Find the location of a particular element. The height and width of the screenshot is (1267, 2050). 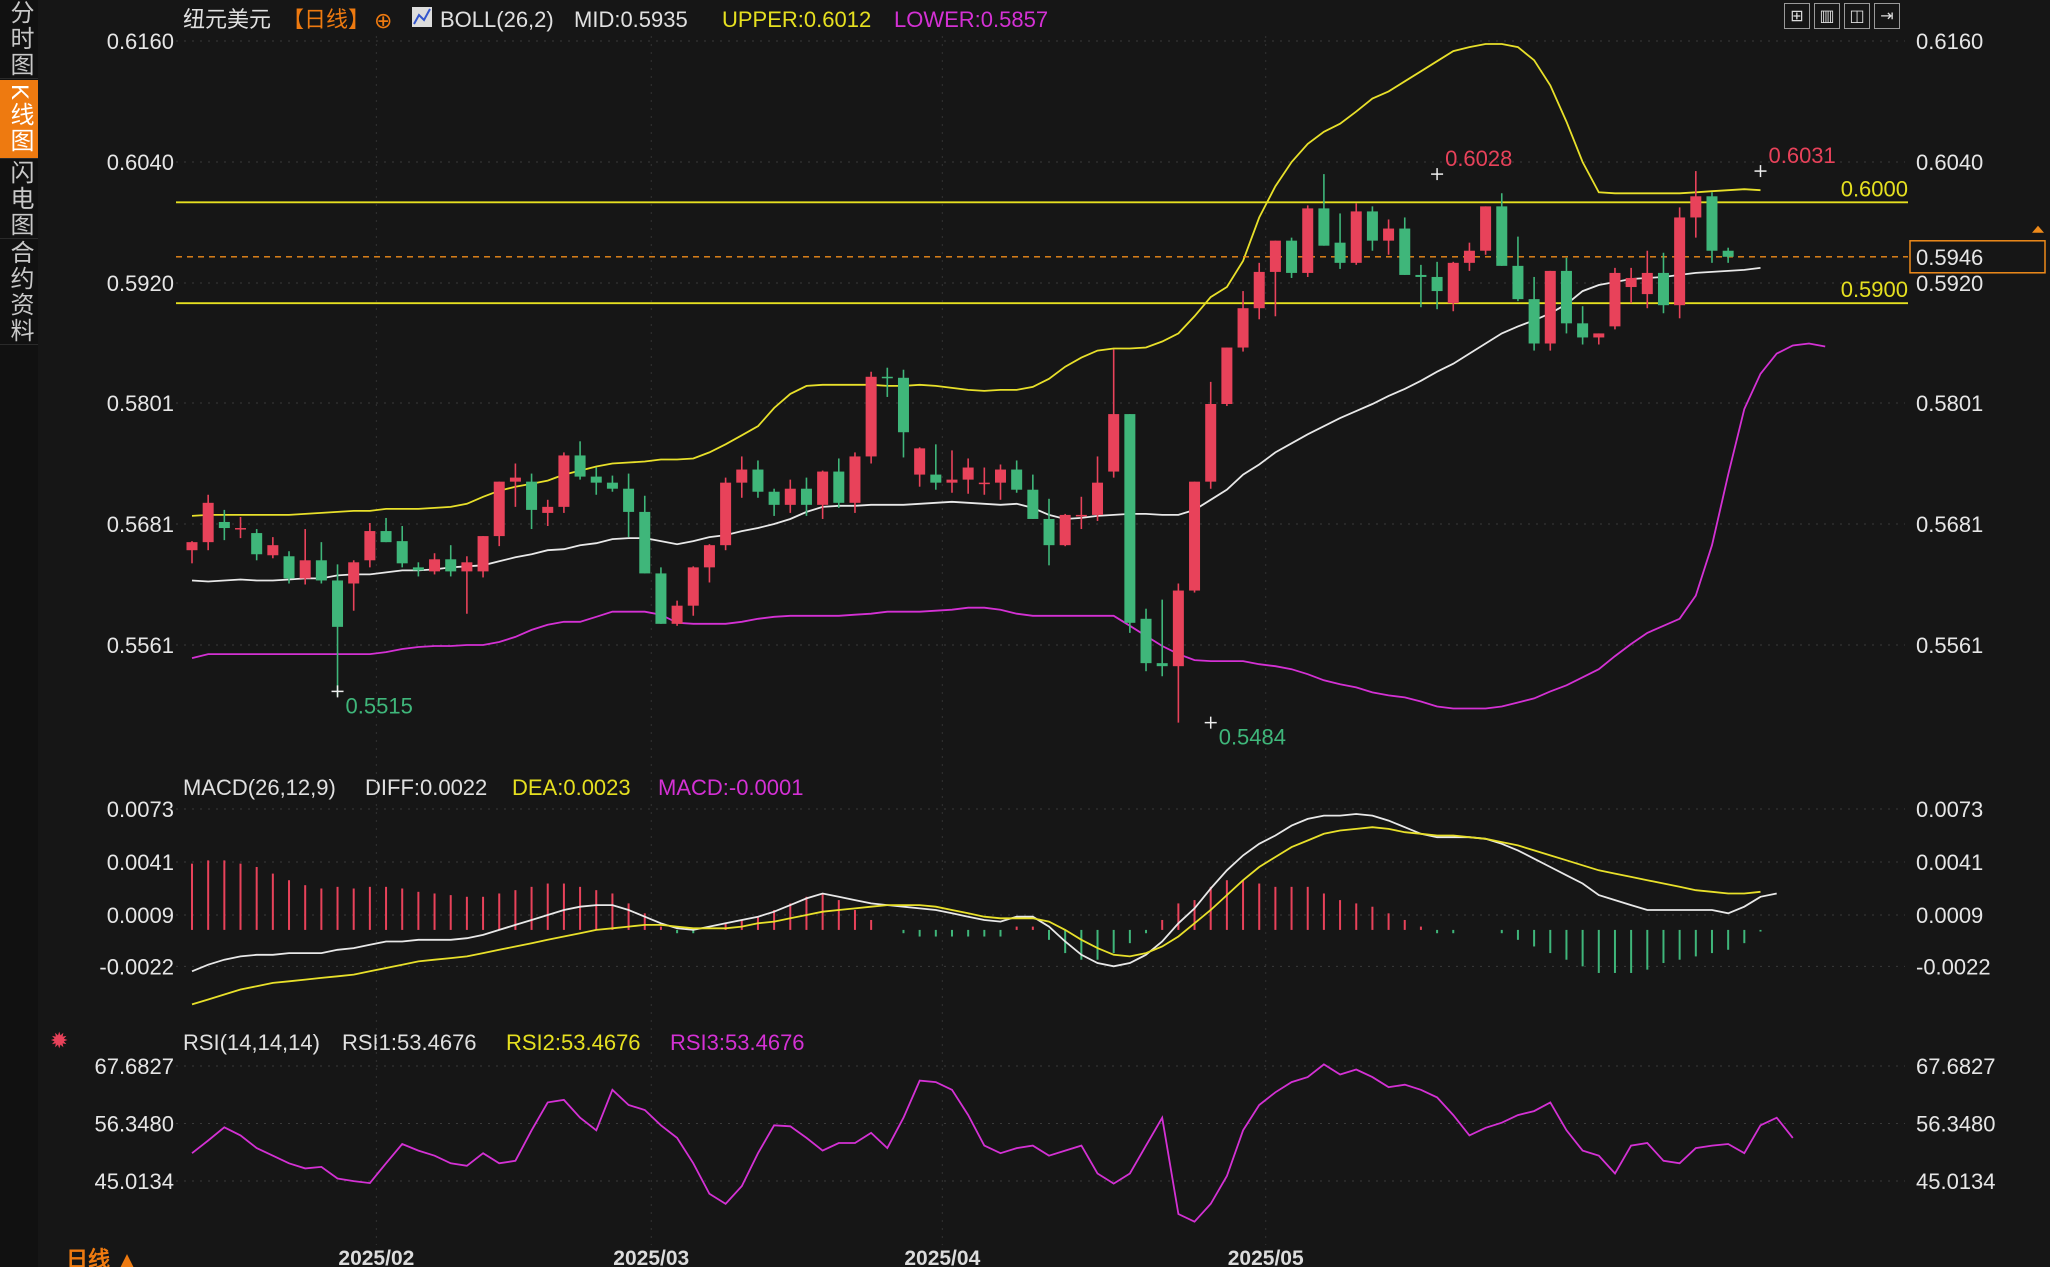

rsi-left-tick: 45.0134 is located at coordinates (134, 1181).